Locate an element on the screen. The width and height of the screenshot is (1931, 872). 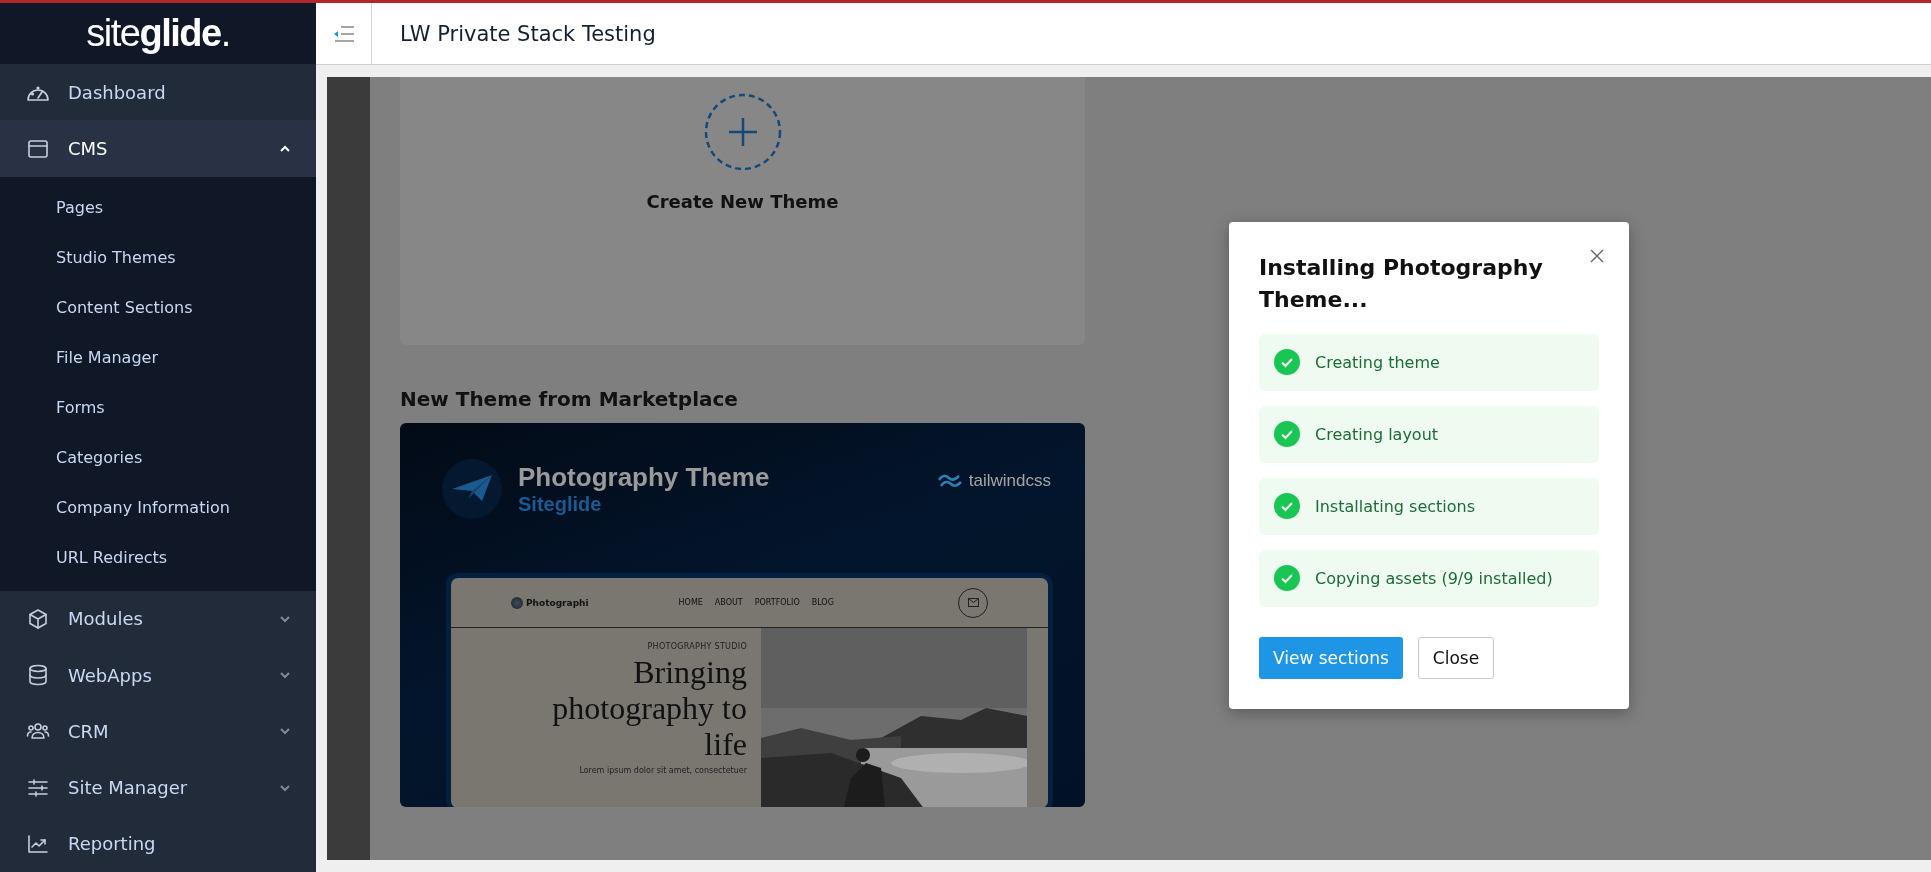
page-title: LW Private Stack Testing is located at coordinates (528, 33).